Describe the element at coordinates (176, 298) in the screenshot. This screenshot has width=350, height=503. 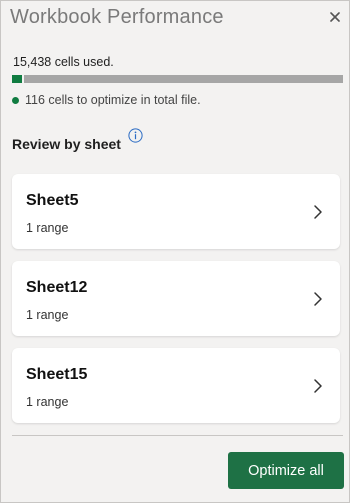
I see `sheet-card-sheet12: Sheet12 1 range` at that location.